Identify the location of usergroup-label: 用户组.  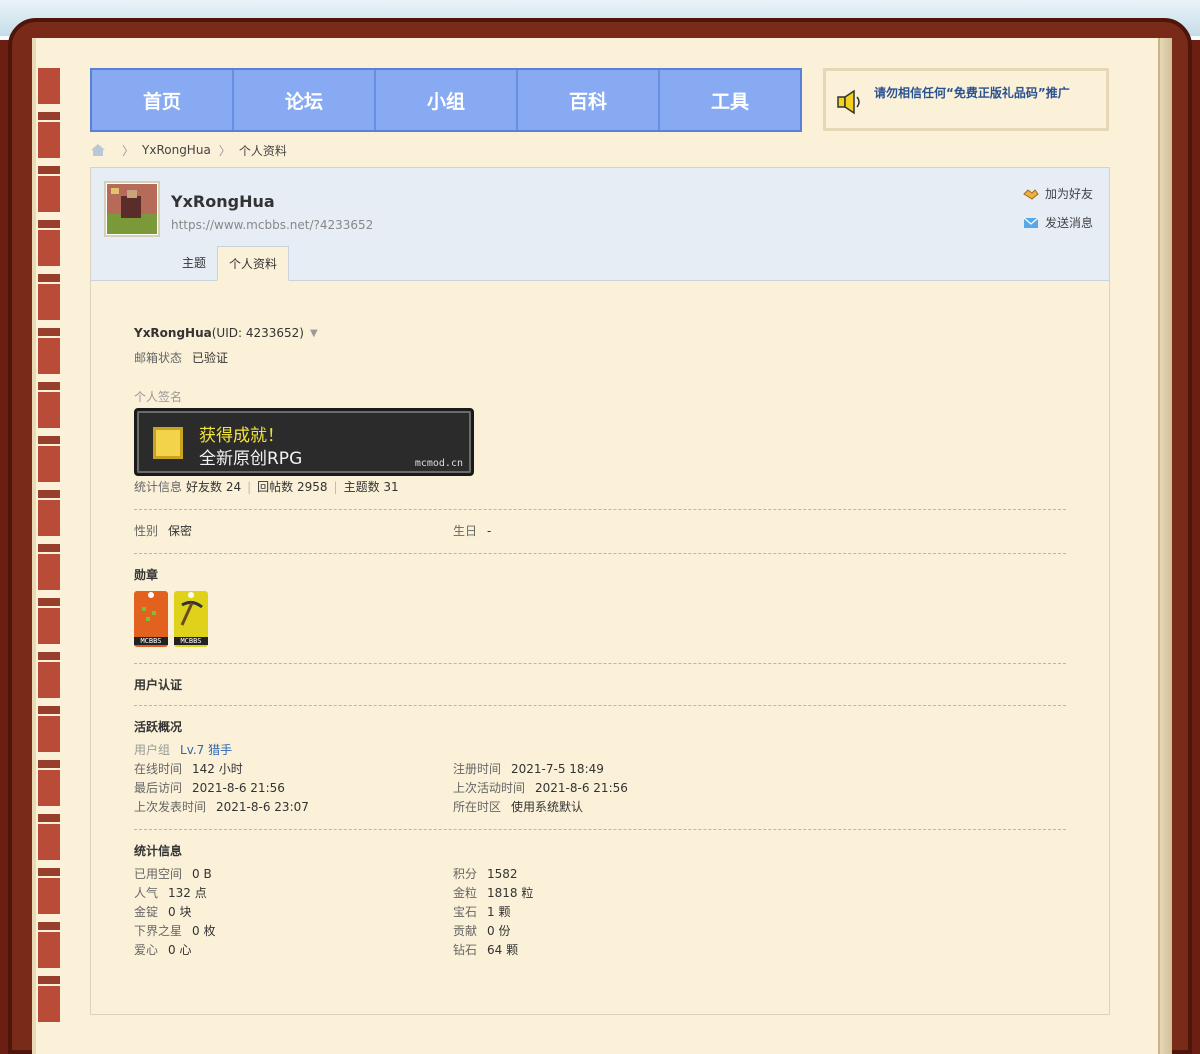
(152, 750).